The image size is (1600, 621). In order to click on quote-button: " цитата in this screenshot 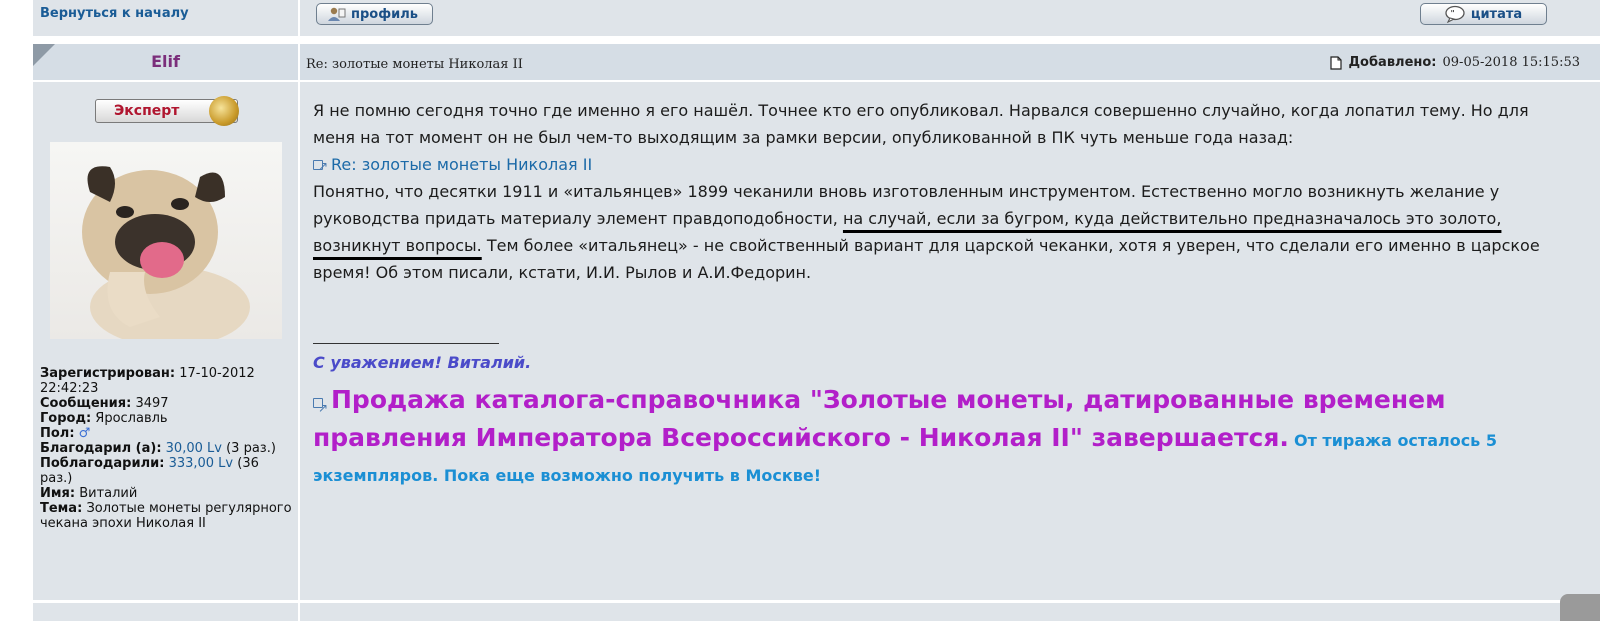, I will do `click(1483, 14)`.